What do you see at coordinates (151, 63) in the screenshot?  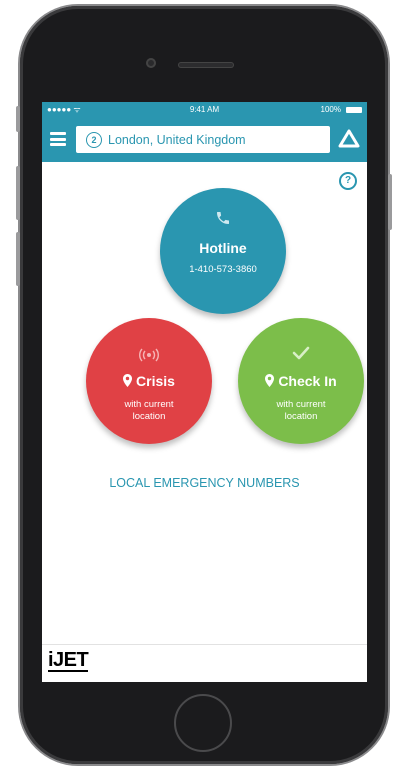 I see `front-camera` at bounding box center [151, 63].